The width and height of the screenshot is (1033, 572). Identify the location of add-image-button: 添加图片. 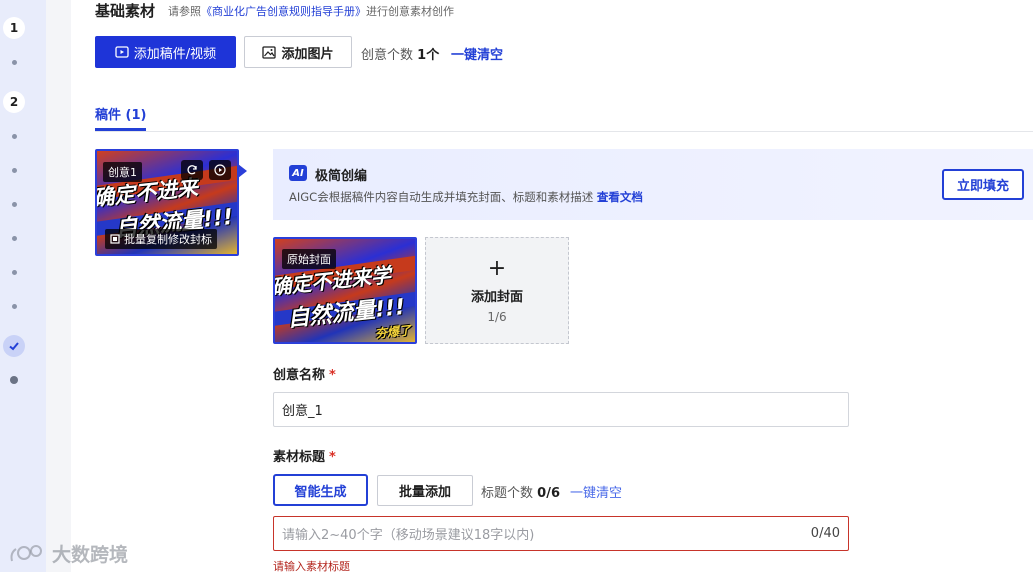
(298, 52).